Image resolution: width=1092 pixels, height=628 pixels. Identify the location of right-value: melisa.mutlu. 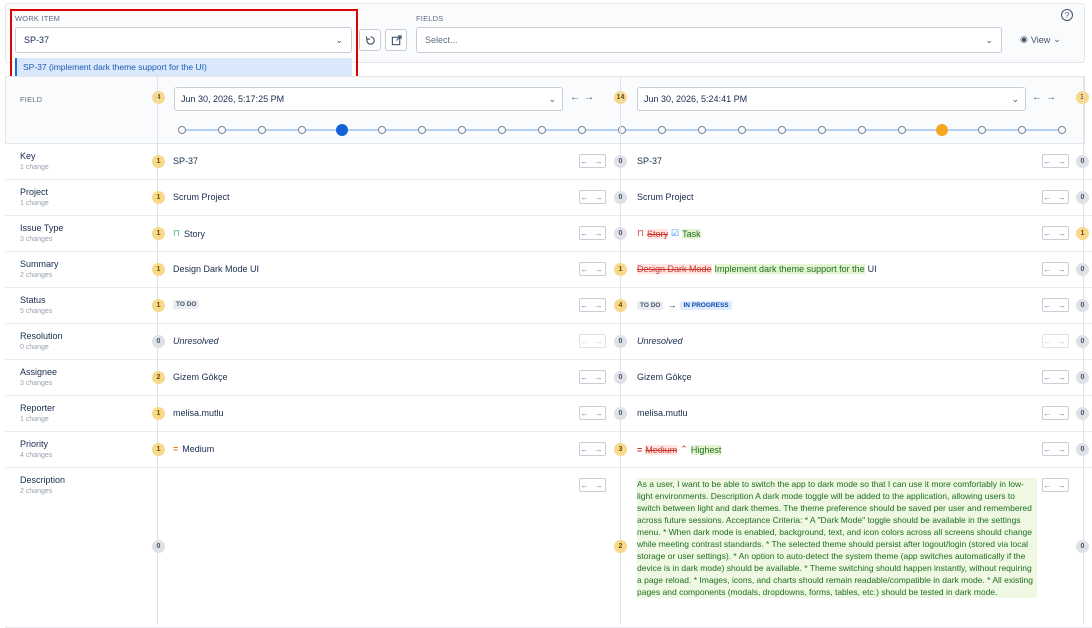
(662, 413).